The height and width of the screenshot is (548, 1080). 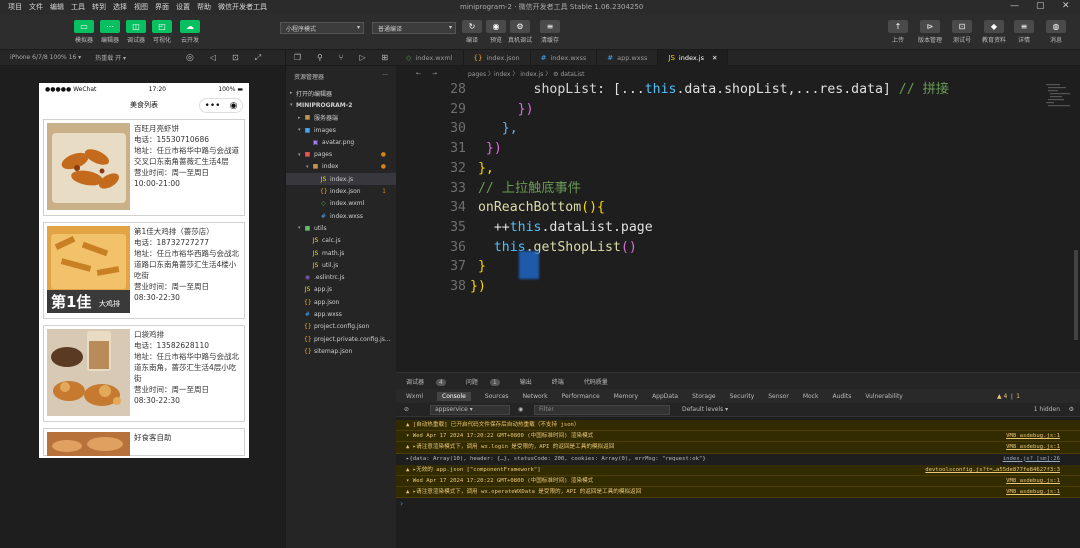 What do you see at coordinates (1066, 6) in the screenshot?
I see `close-icon: ✕` at bounding box center [1066, 6].